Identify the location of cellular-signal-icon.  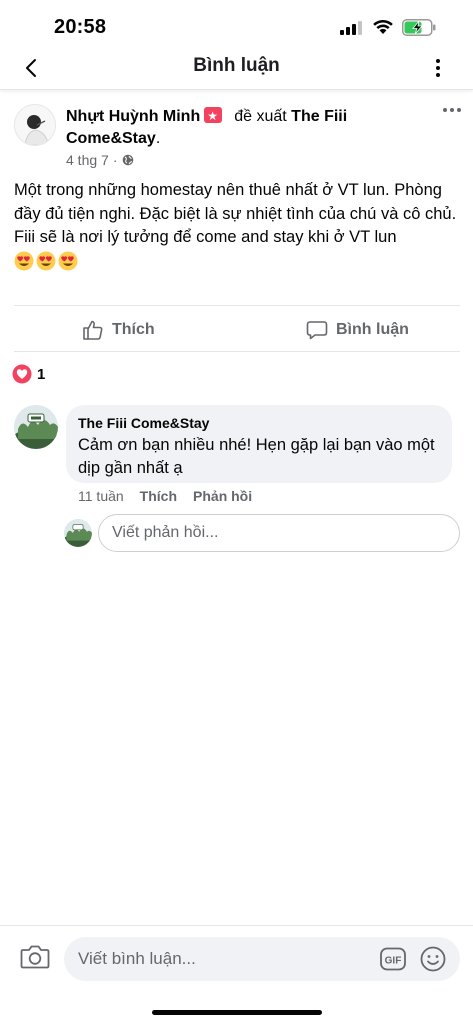
(351, 28).